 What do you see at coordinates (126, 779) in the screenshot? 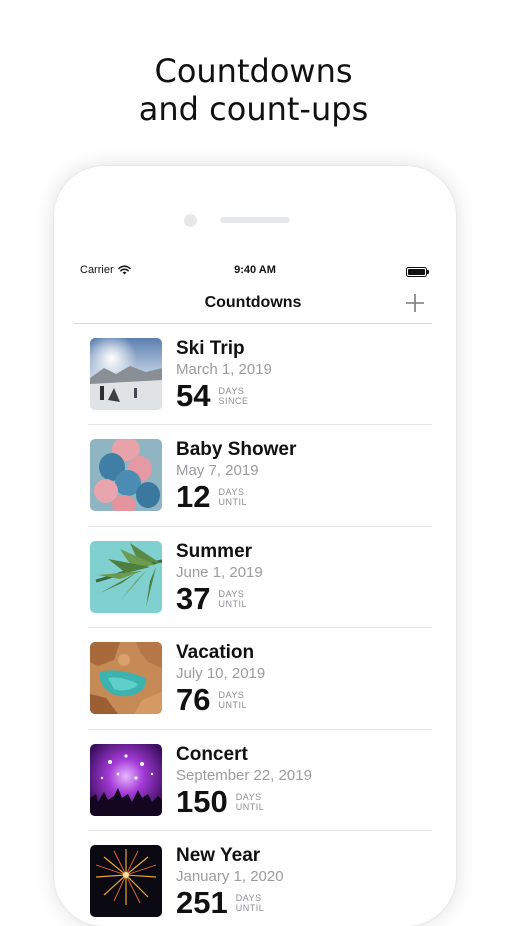
I see `concert-crowd-photo` at bounding box center [126, 779].